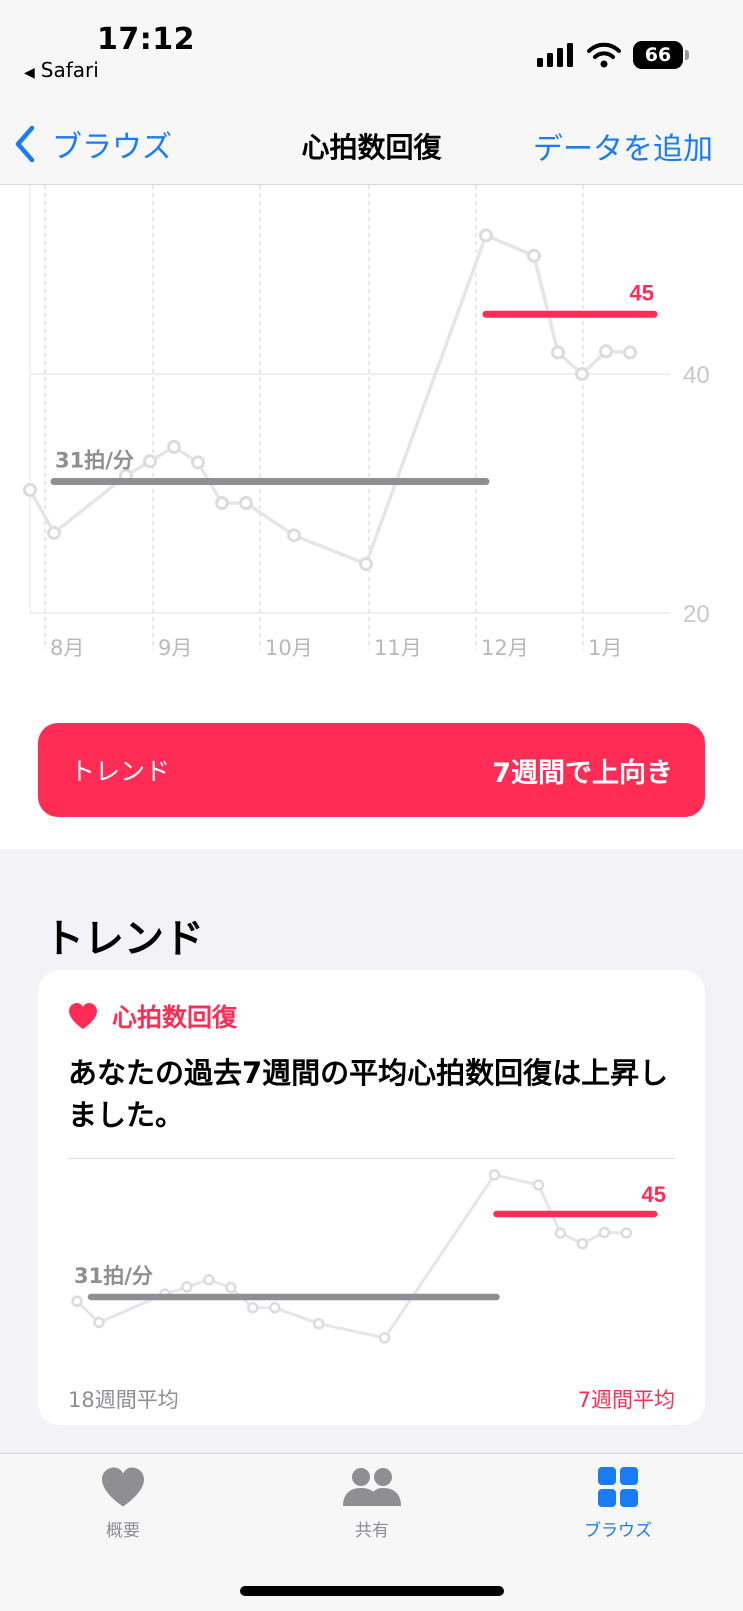  What do you see at coordinates (25, 144) in the screenshot?
I see `chevron-left-icon` at bounding box center [25, 144].